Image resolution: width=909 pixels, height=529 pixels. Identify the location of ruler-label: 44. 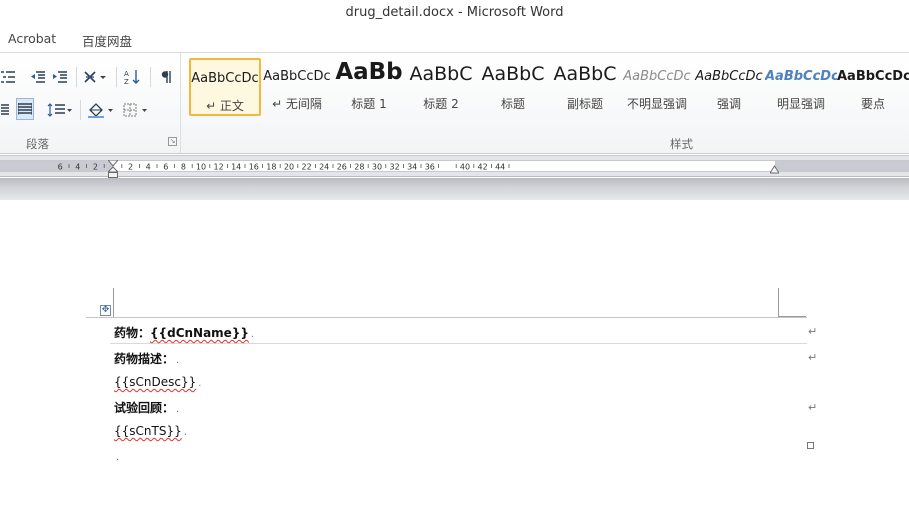
(500, 167).